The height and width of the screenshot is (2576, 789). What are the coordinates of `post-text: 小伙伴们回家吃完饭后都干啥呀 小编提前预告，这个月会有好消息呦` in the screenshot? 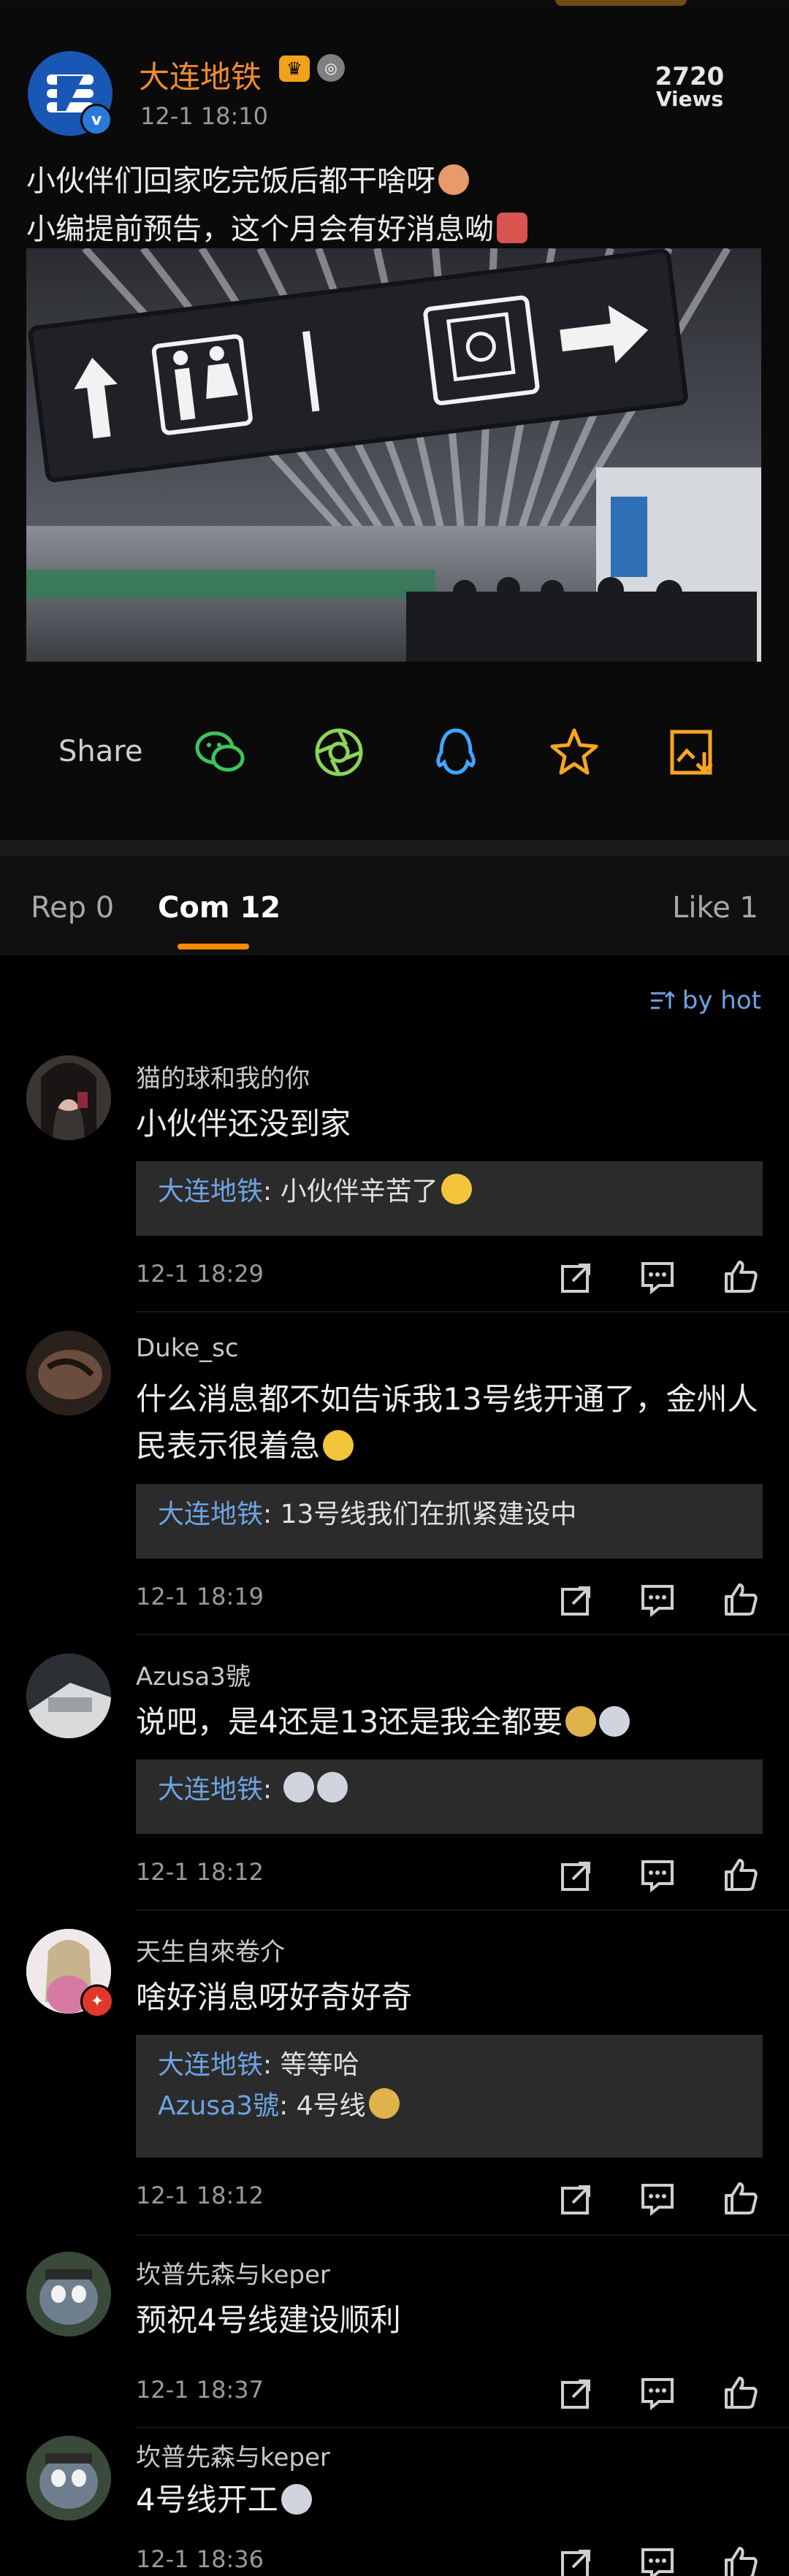 It's located at (276, 205).